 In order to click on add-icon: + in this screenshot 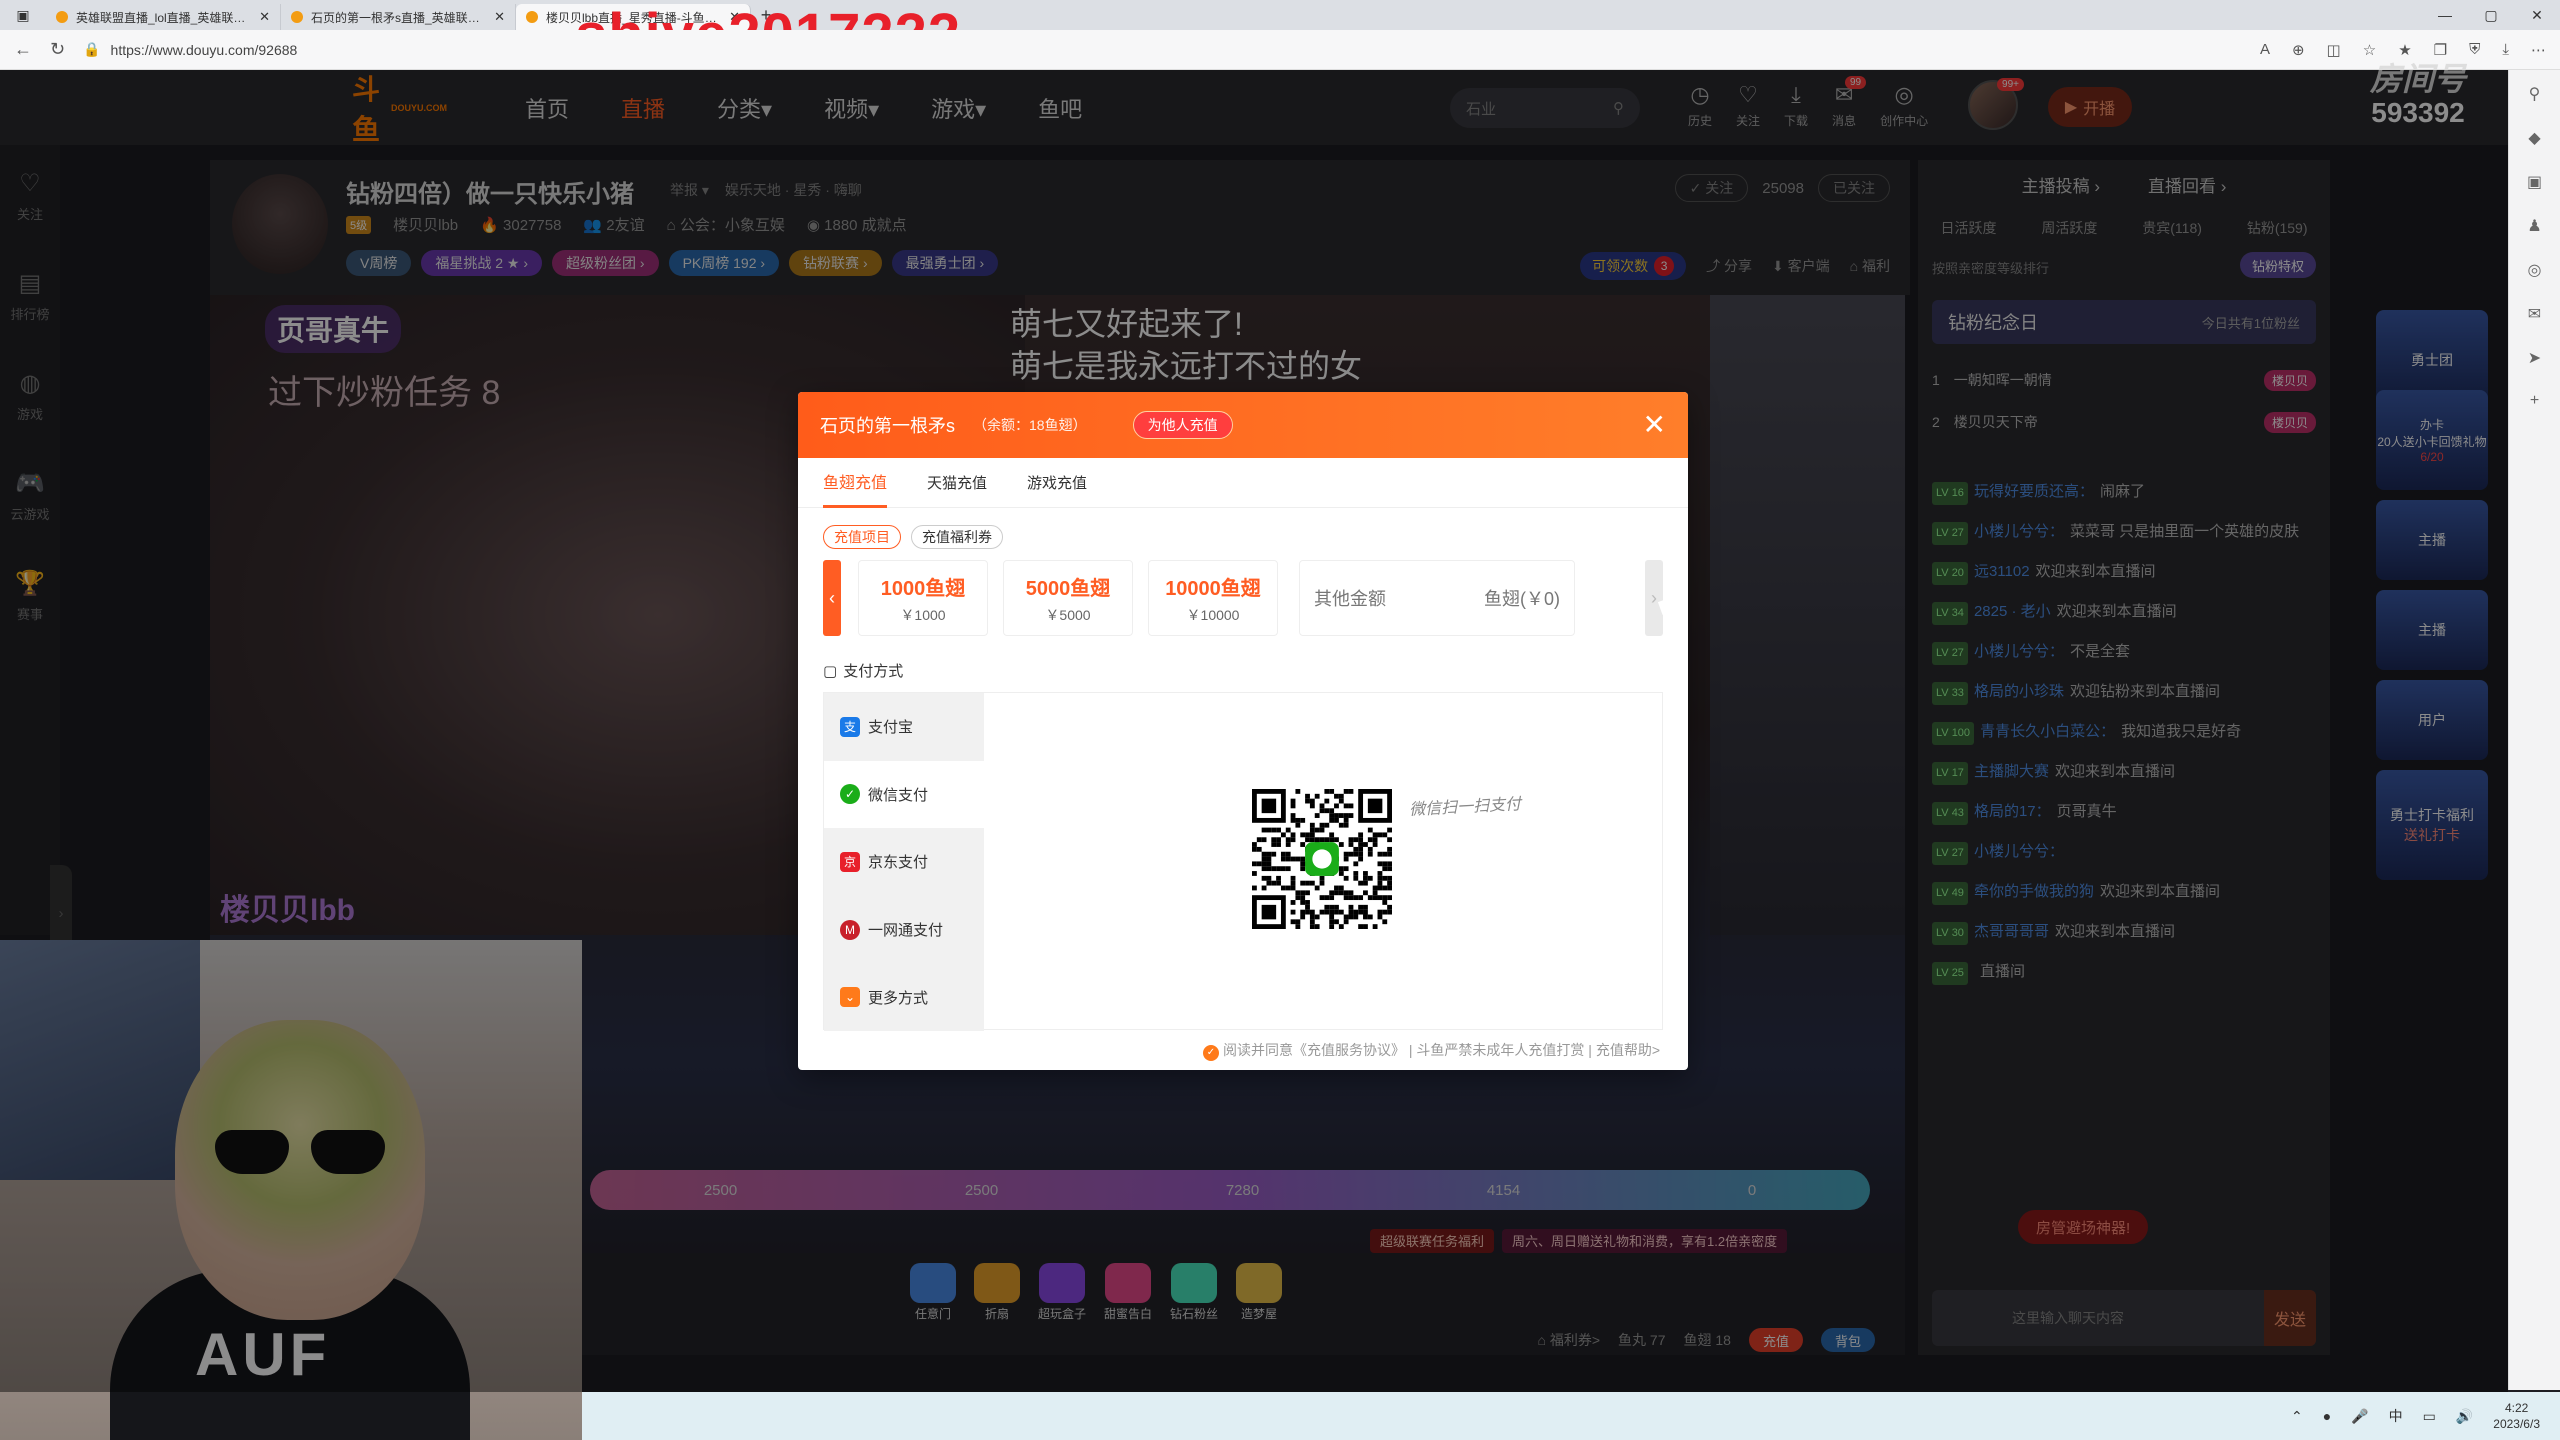, I will do `click(2534, 401)`.